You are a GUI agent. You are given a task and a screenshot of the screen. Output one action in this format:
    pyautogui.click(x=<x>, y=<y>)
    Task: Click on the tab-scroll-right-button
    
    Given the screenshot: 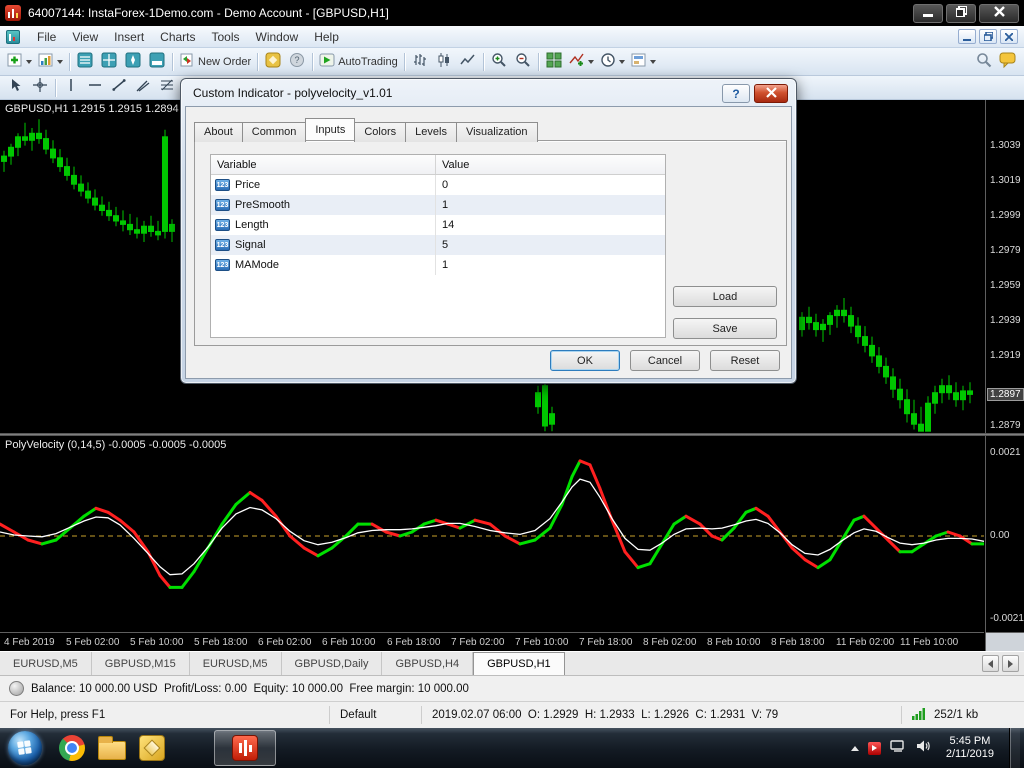 What is the action you would take?
    pyautogui.click(x=1010, y=663)
    